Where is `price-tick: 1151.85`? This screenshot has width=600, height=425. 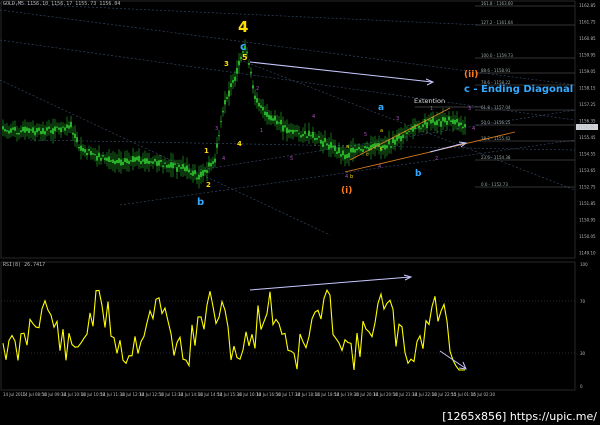 price-tick: 1151.85 is located at coordinates (587, 203).